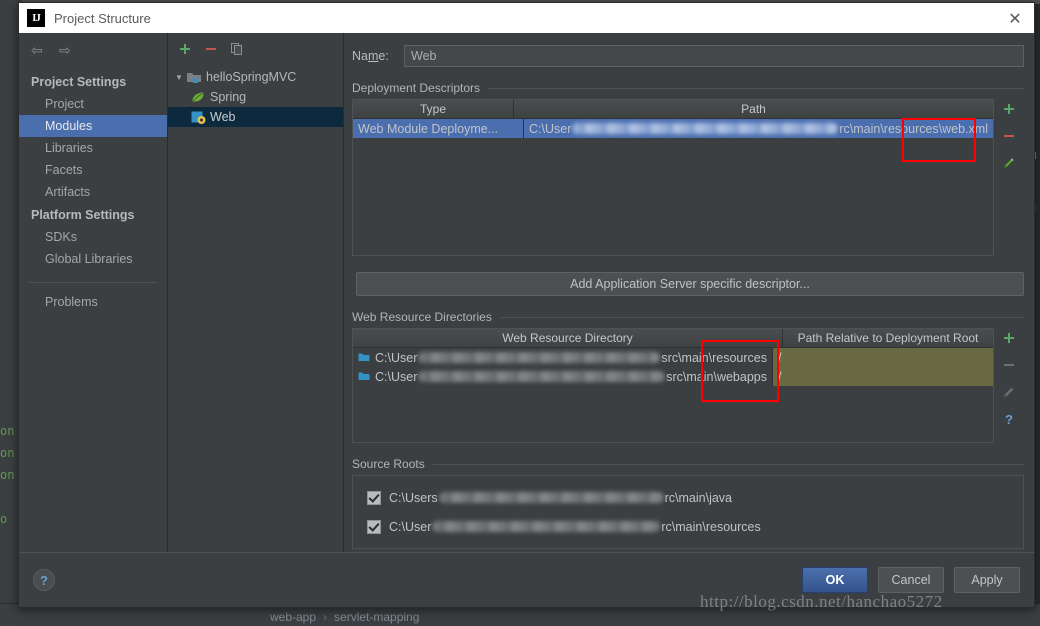 This screenshot has height=626, width=1040. Describe the element at coordinates (714, 357) in the screenshot. I see `dir-suffix: src\main\resources` at that location.